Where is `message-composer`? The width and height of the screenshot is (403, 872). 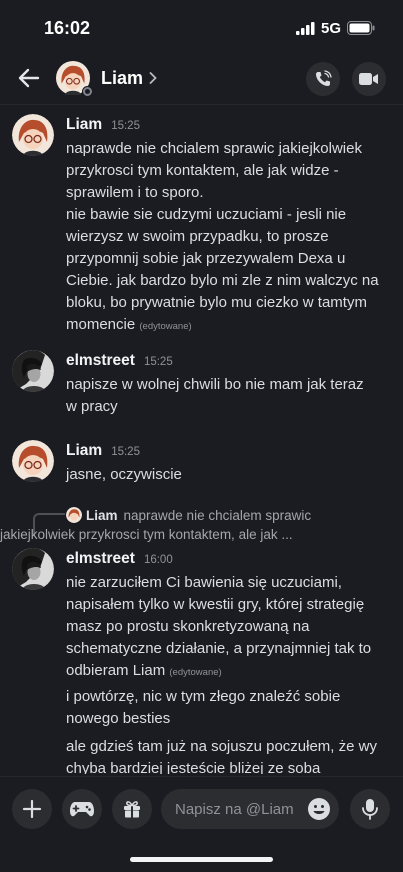 message-composer is located at coordinates (201, 808).